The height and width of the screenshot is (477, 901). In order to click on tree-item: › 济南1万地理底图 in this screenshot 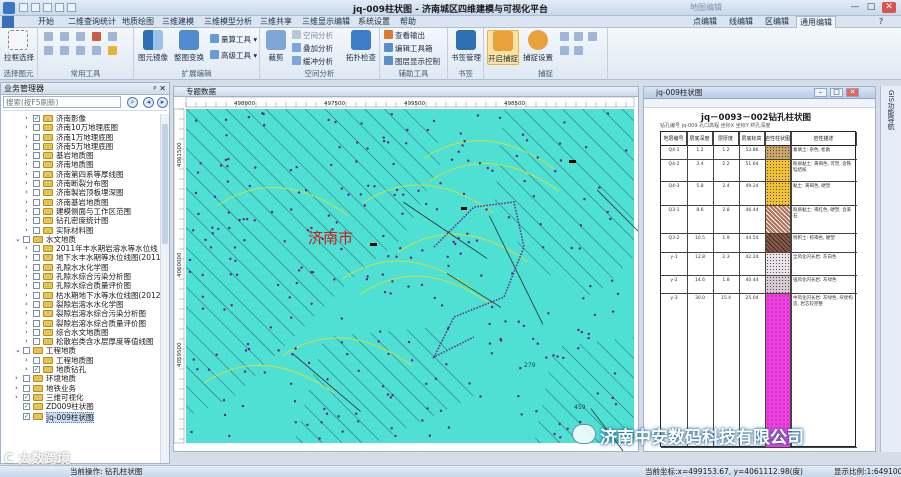, I will do `click(81, 137)`.